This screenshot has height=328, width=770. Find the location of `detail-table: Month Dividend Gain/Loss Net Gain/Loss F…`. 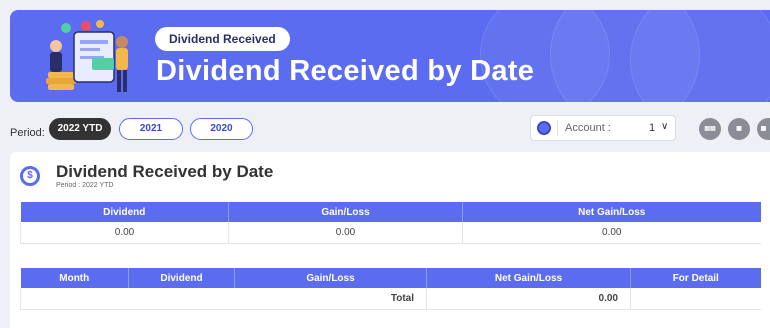

detail-table: Month Dividend Gain/Loss Net Gain/Loss F… is located at coordinates (390, 289).